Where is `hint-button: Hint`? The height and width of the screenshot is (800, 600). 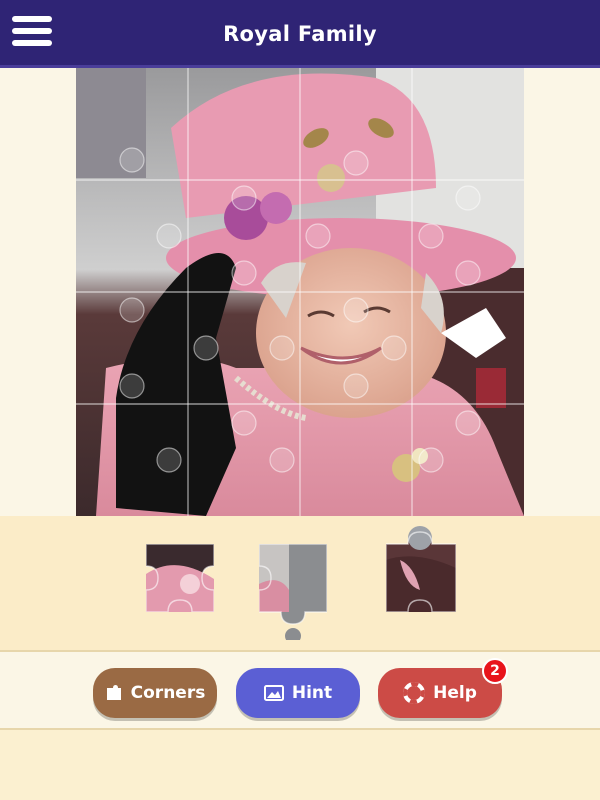 hint-button: Hint is located at coordinates (298, 693).